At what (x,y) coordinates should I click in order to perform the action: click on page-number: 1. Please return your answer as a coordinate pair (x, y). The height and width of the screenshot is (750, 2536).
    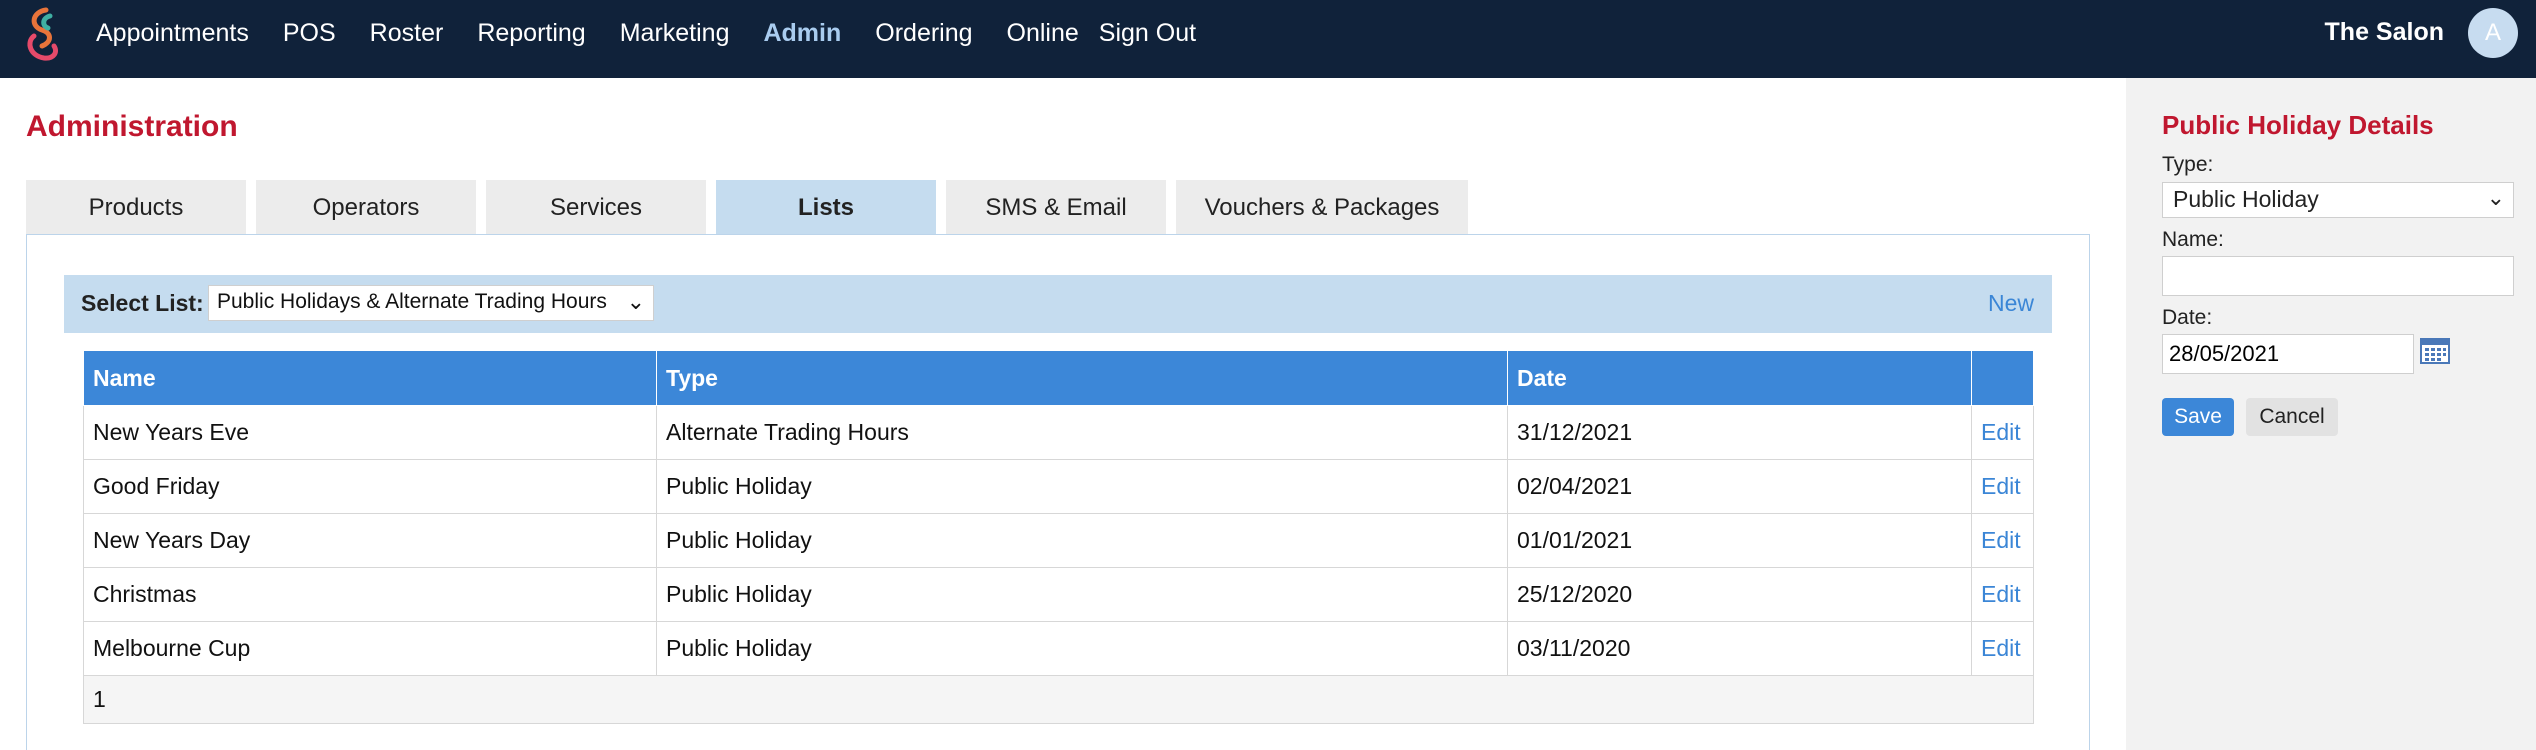
    Looking at the image, I should click on (1058, 699).